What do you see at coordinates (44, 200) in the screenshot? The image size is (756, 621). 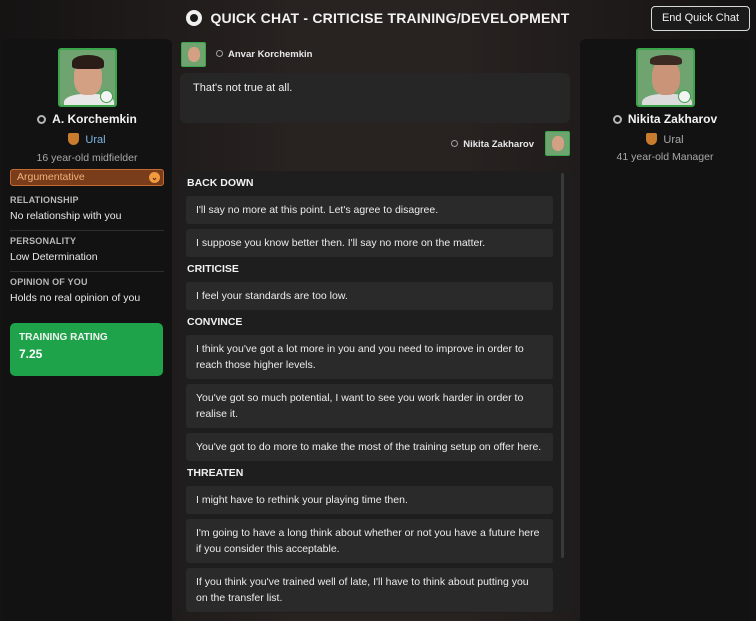 I see `relationship-label: RELATIONSHIP` at bounding box center [44, 200].